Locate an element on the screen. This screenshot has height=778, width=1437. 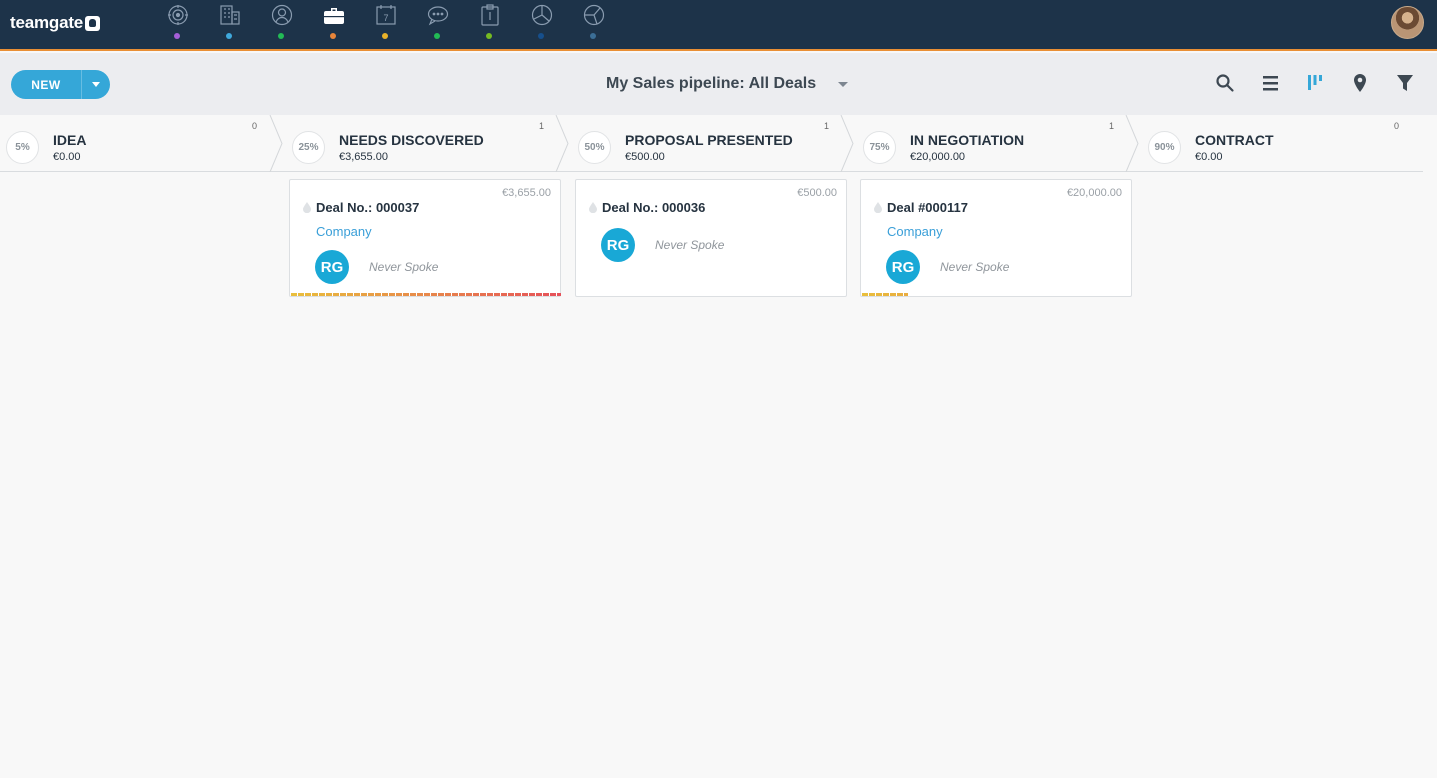
teamgate-logo: teamgate is located at coordinates (55, 23).